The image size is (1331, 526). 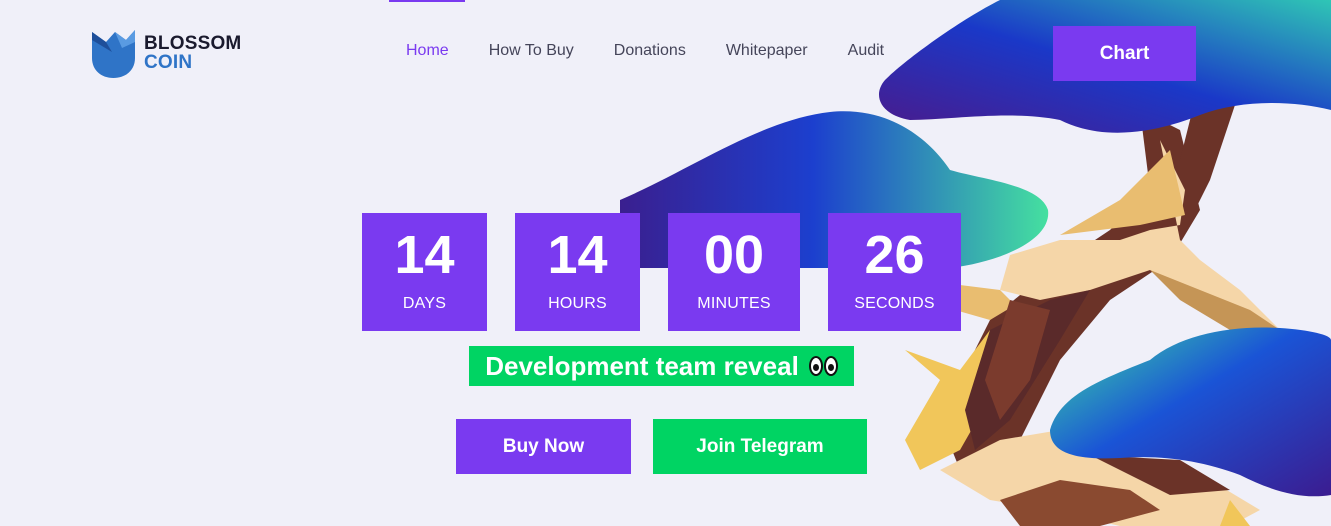 What do you see at coordinates (193, 43) in the screenshot?
I see `brand-name-line1: BLOSSOM` at bounding box center [193, 43].